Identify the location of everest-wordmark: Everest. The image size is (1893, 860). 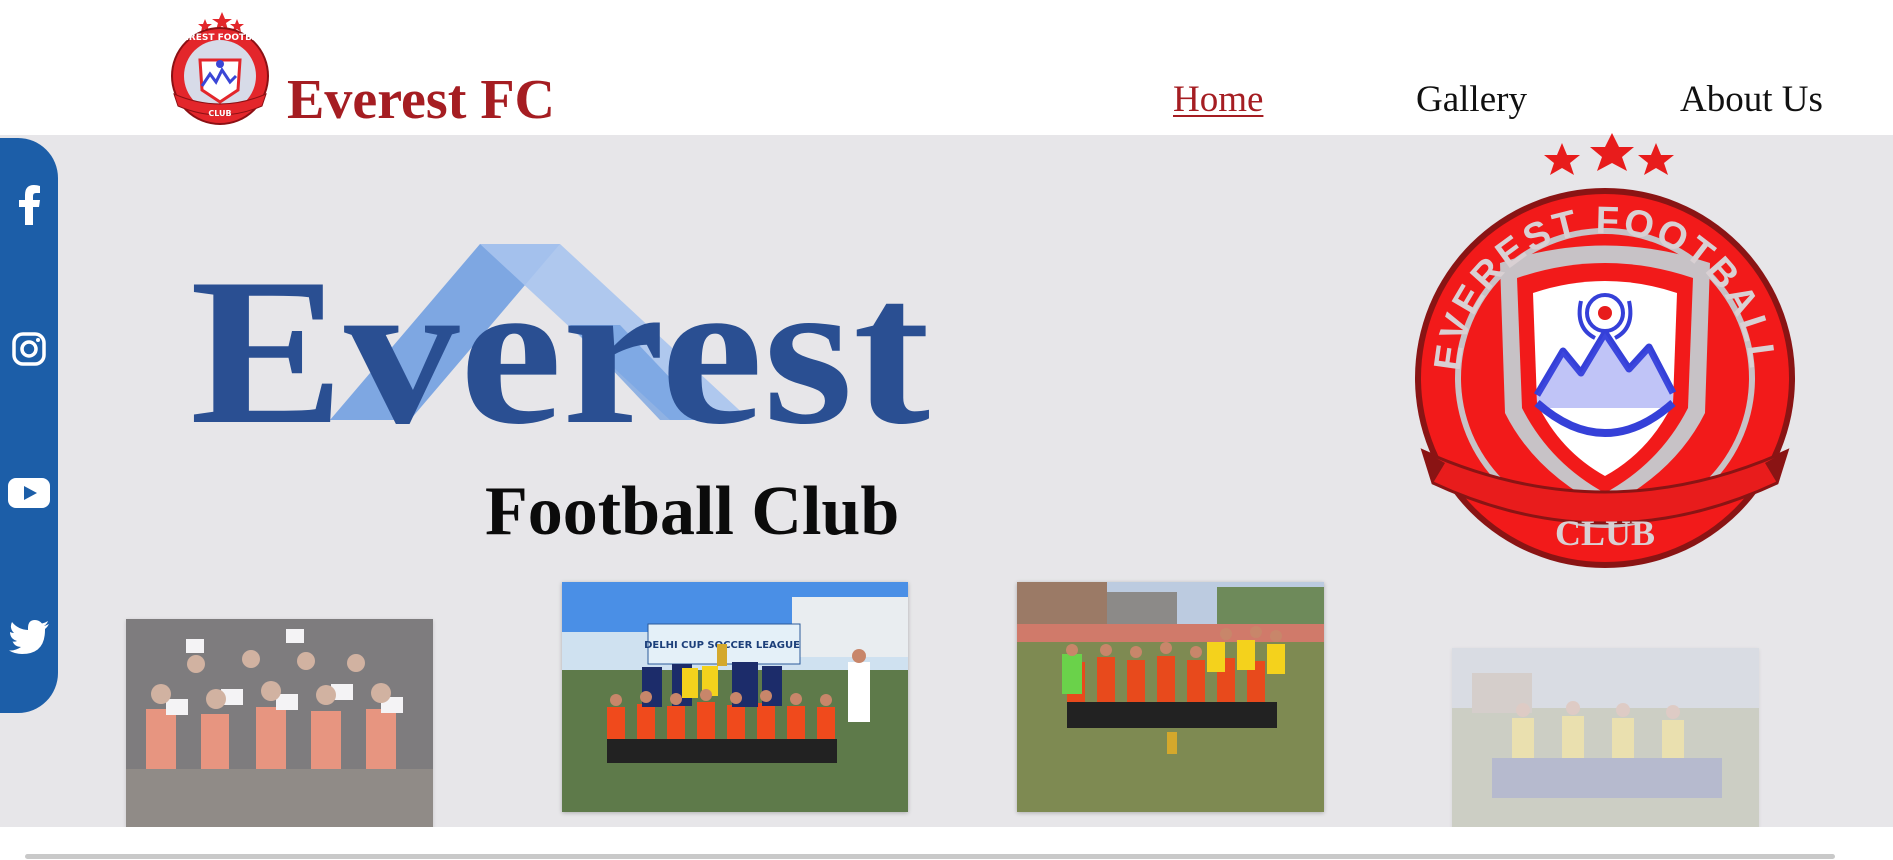
(560, 335).